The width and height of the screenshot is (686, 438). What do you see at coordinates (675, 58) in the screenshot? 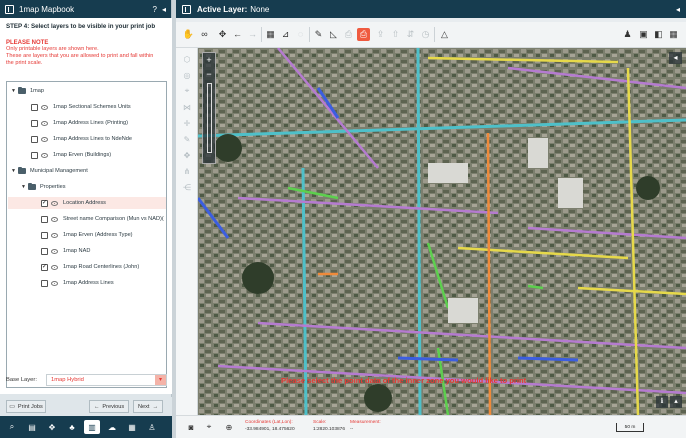
I see `map-corner-toggle: ◂` at bounding box center [675, 58].